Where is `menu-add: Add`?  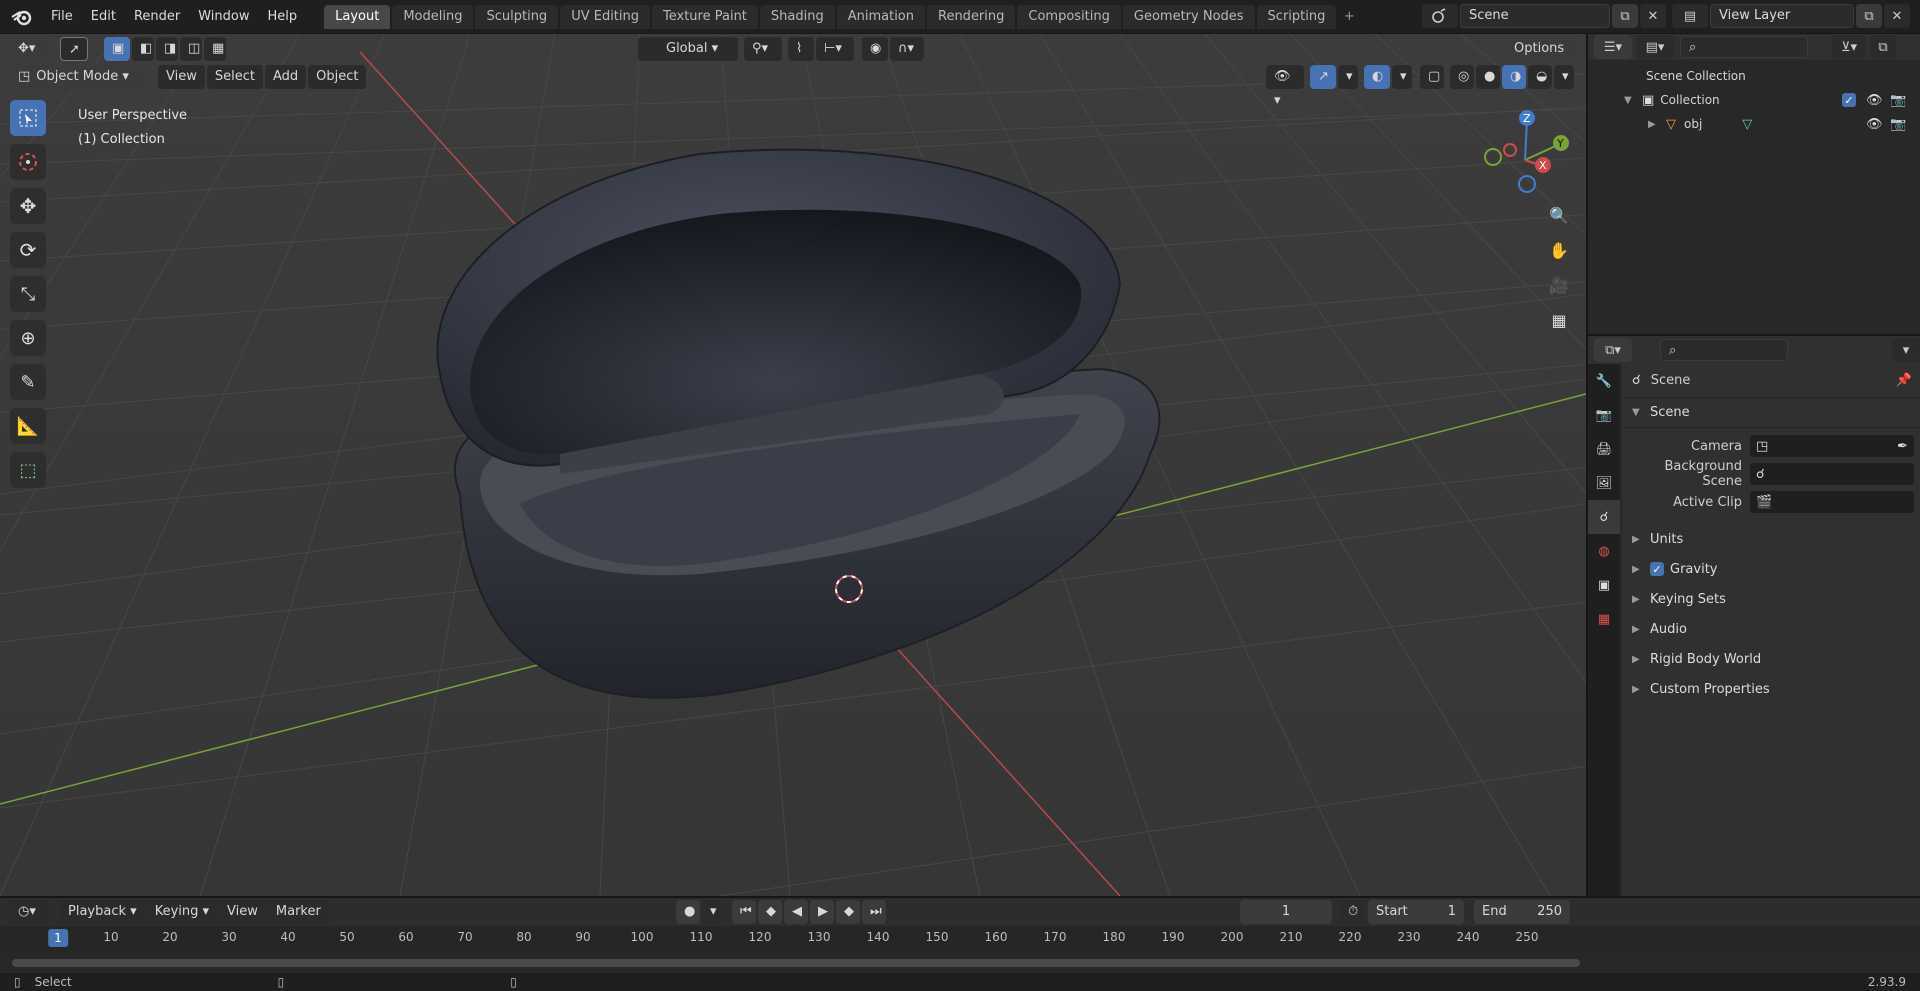
menu-add: Add is located at coordinates (285, 77).